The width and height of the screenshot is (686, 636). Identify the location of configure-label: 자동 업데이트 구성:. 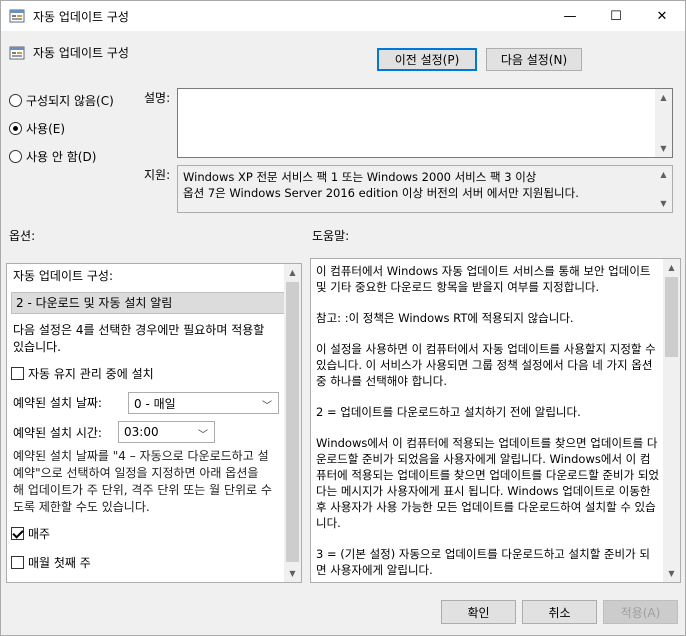
(63, 276).